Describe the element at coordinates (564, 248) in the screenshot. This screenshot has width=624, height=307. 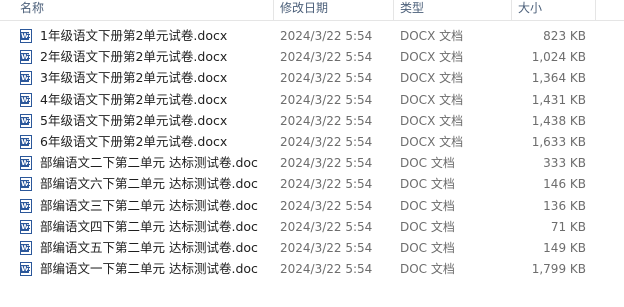
I see `file-size: 149 KB` at that location.